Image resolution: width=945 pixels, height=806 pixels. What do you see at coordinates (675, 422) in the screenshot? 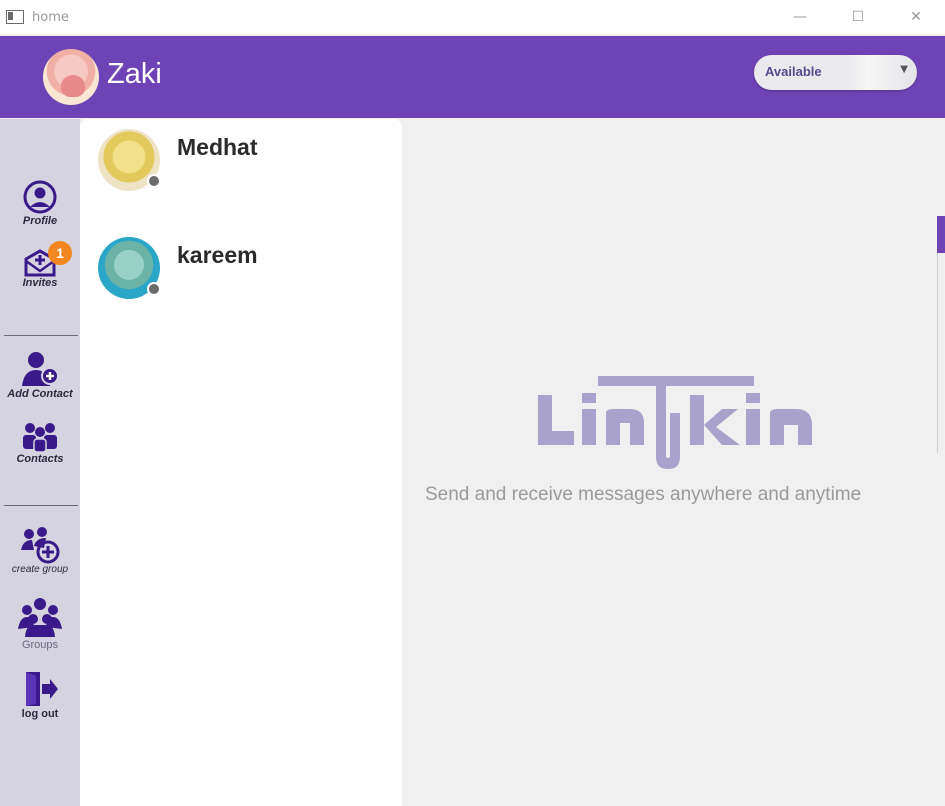
I see `linkin-logo` at bounding box center [675, 422].